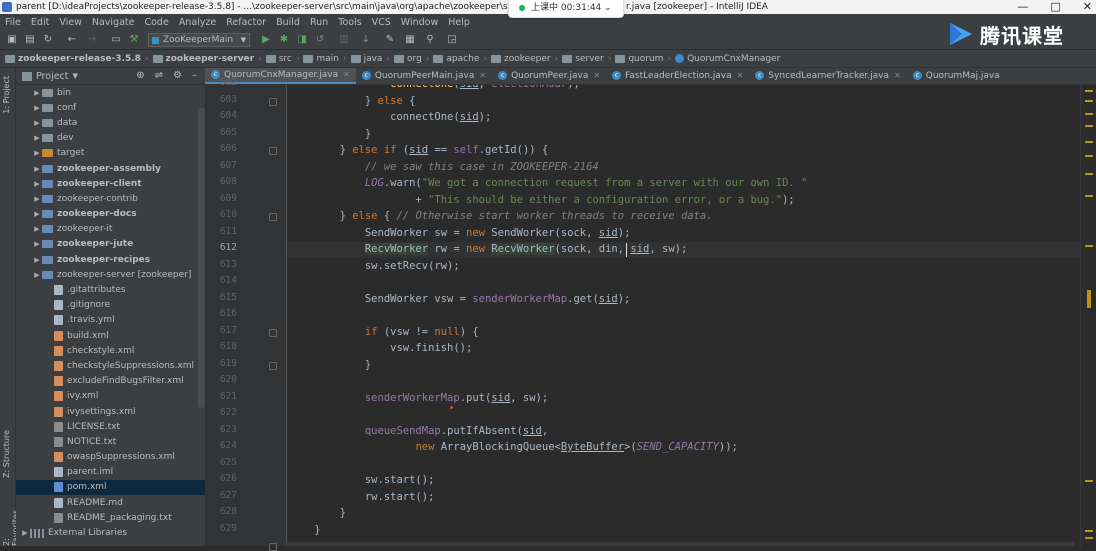 The height and width of the screenshot is (551, 1096). I want to click on maximize-icon: □, so click(1055, 7).